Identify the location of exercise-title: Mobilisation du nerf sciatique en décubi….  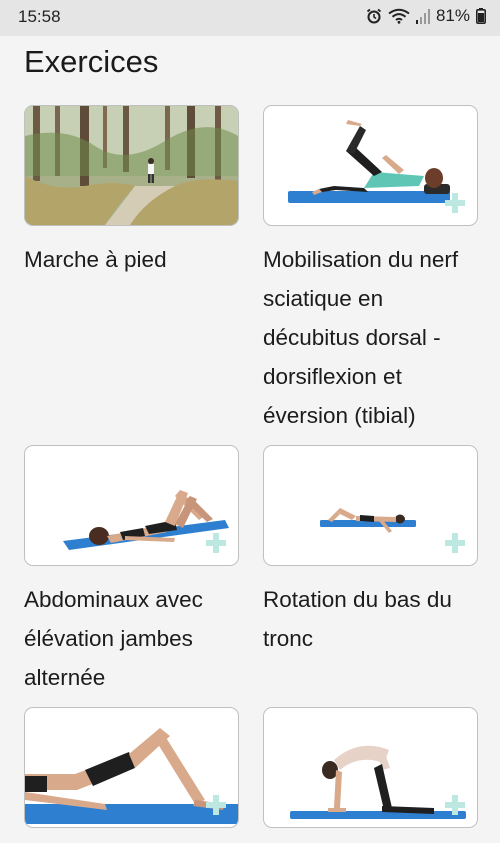
(361, 337).